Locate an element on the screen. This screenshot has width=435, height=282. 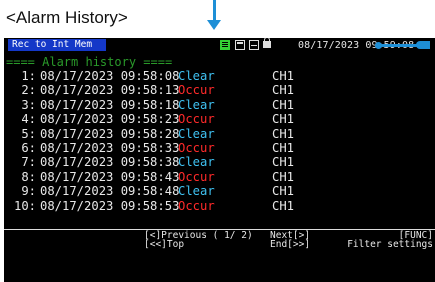
lock-icon is located at coordinates (267, 43).